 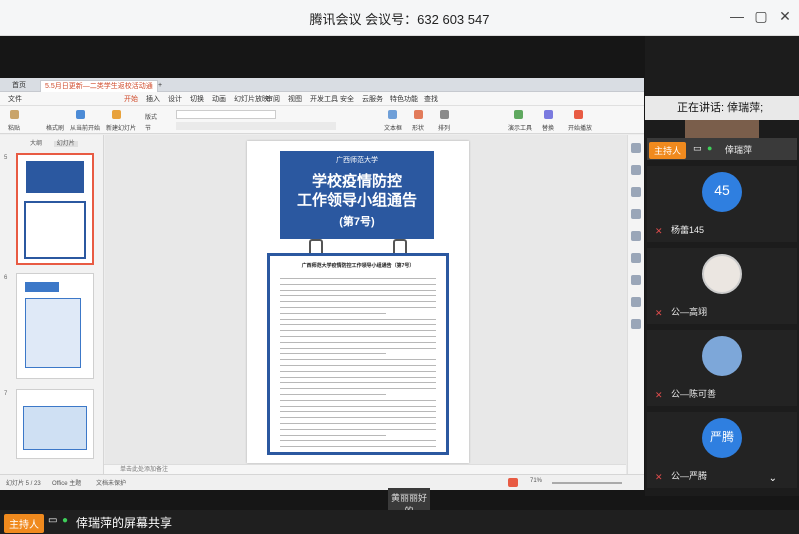 What do you see at coordinates (148, 127) in the screenshot?
I see `section-label: 节` at bounding box center [148, 127].